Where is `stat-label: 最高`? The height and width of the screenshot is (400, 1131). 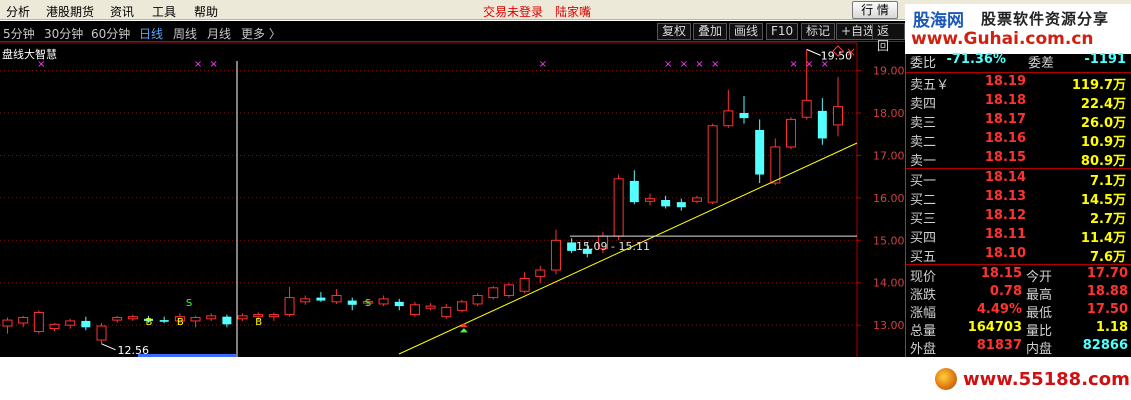
stat-label: 最高 is located at coordinates (1039, 295).